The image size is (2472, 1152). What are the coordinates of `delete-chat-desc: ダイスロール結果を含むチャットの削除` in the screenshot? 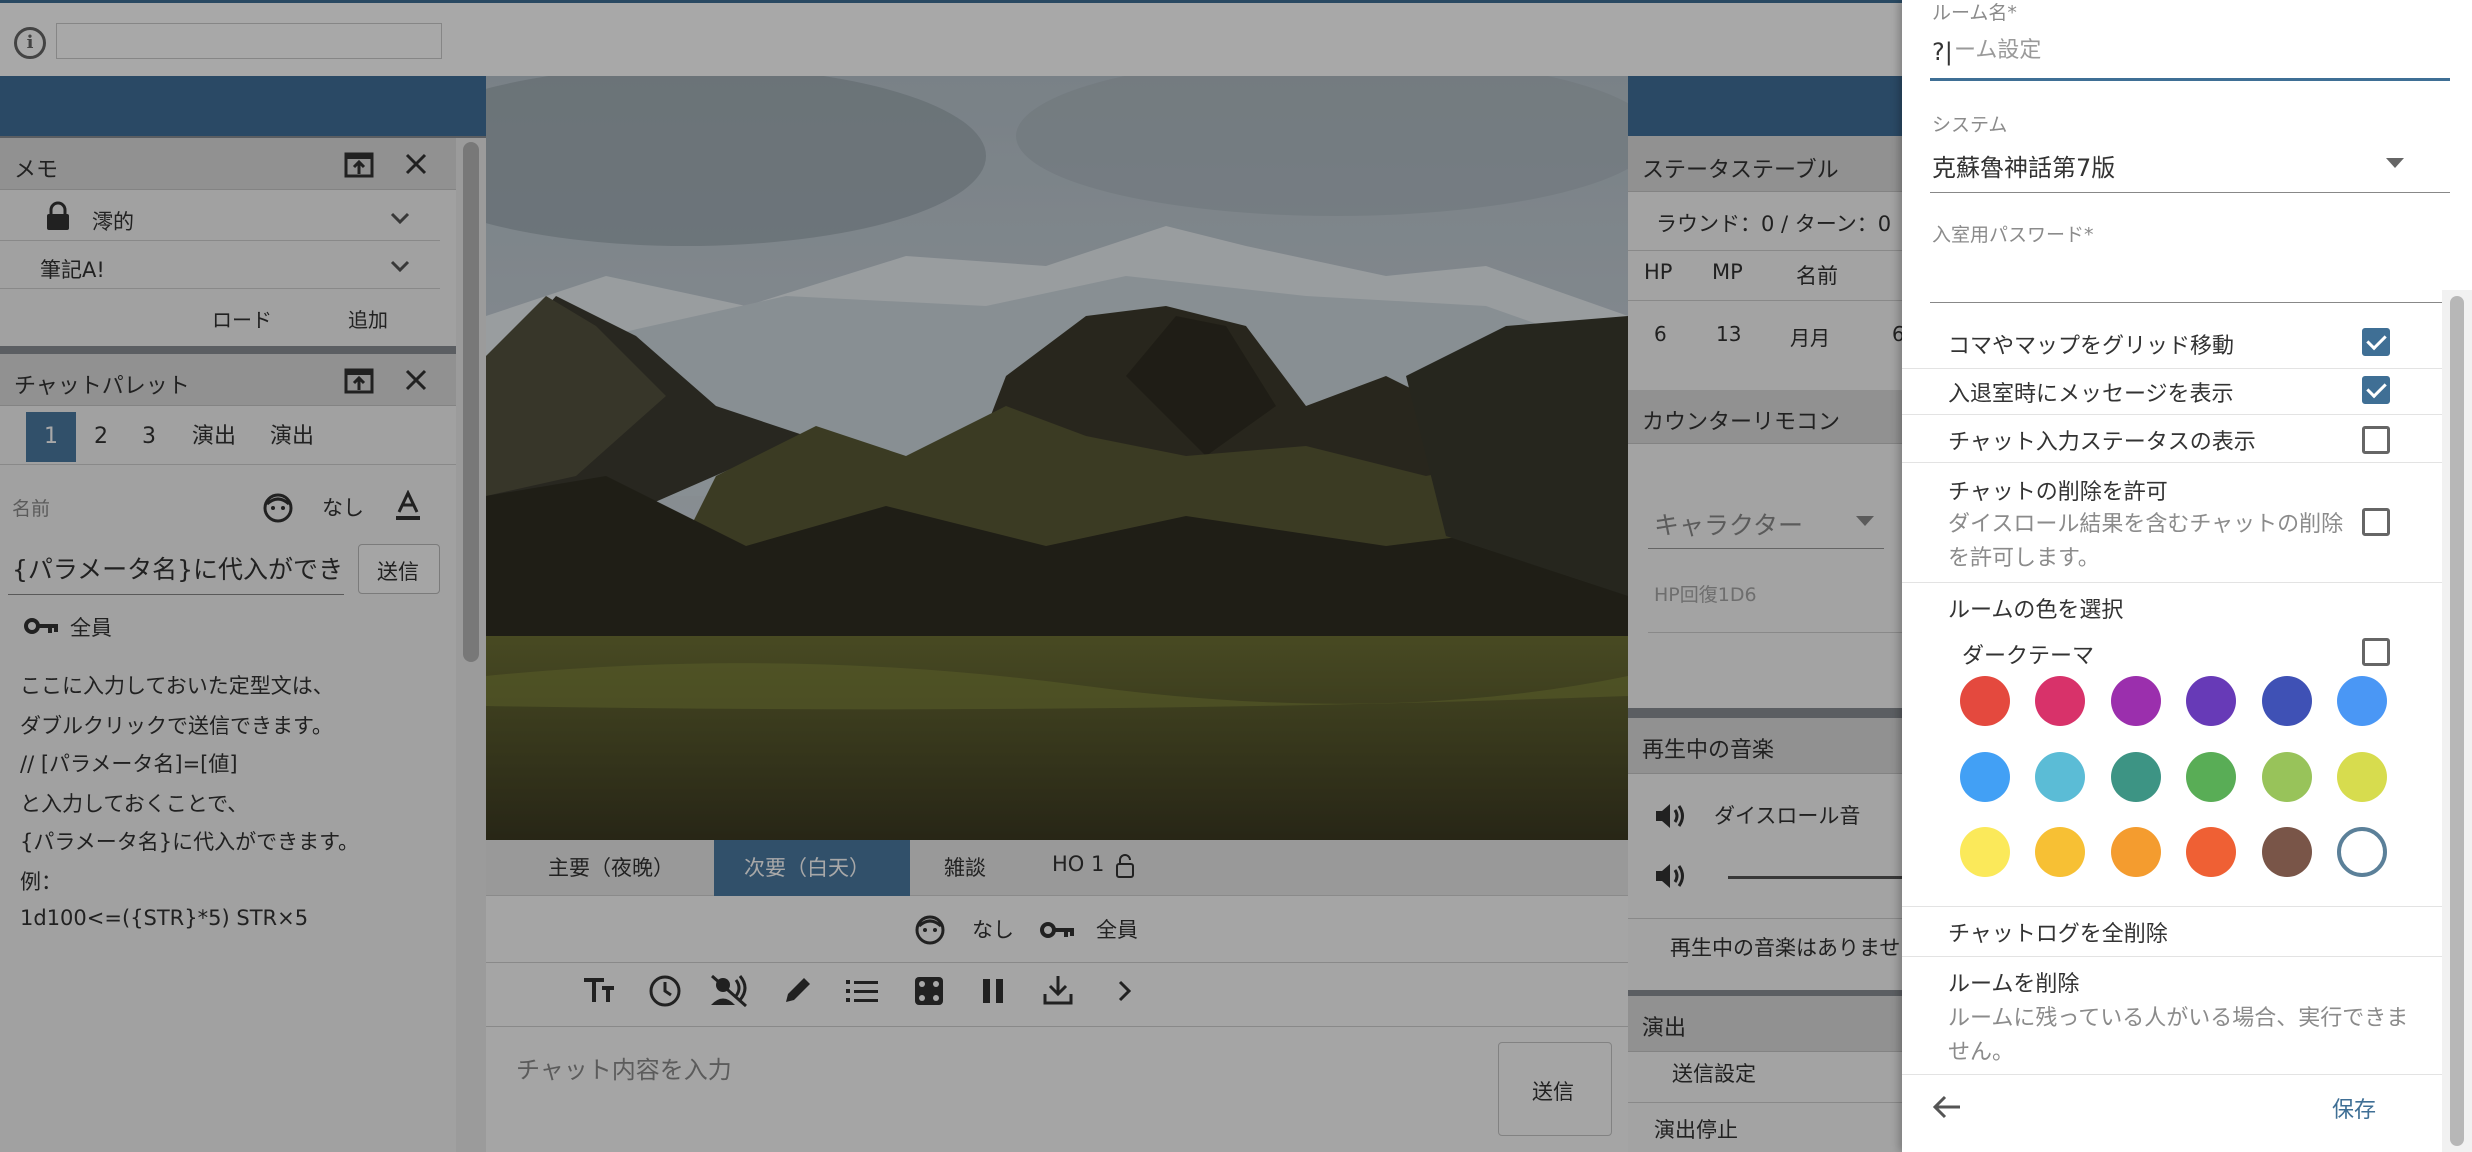 It's located at (2146, 524).